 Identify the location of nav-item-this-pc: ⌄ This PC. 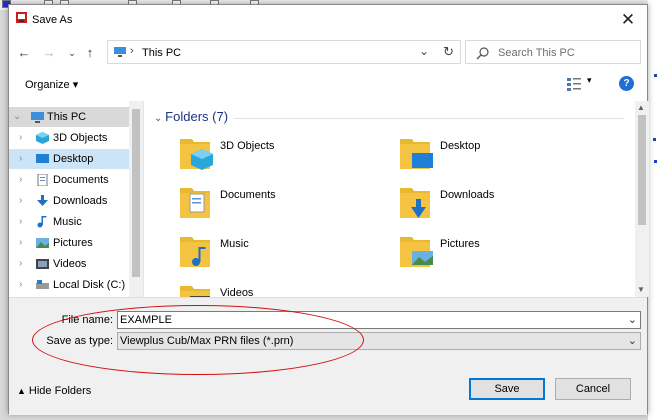
(69, 117).